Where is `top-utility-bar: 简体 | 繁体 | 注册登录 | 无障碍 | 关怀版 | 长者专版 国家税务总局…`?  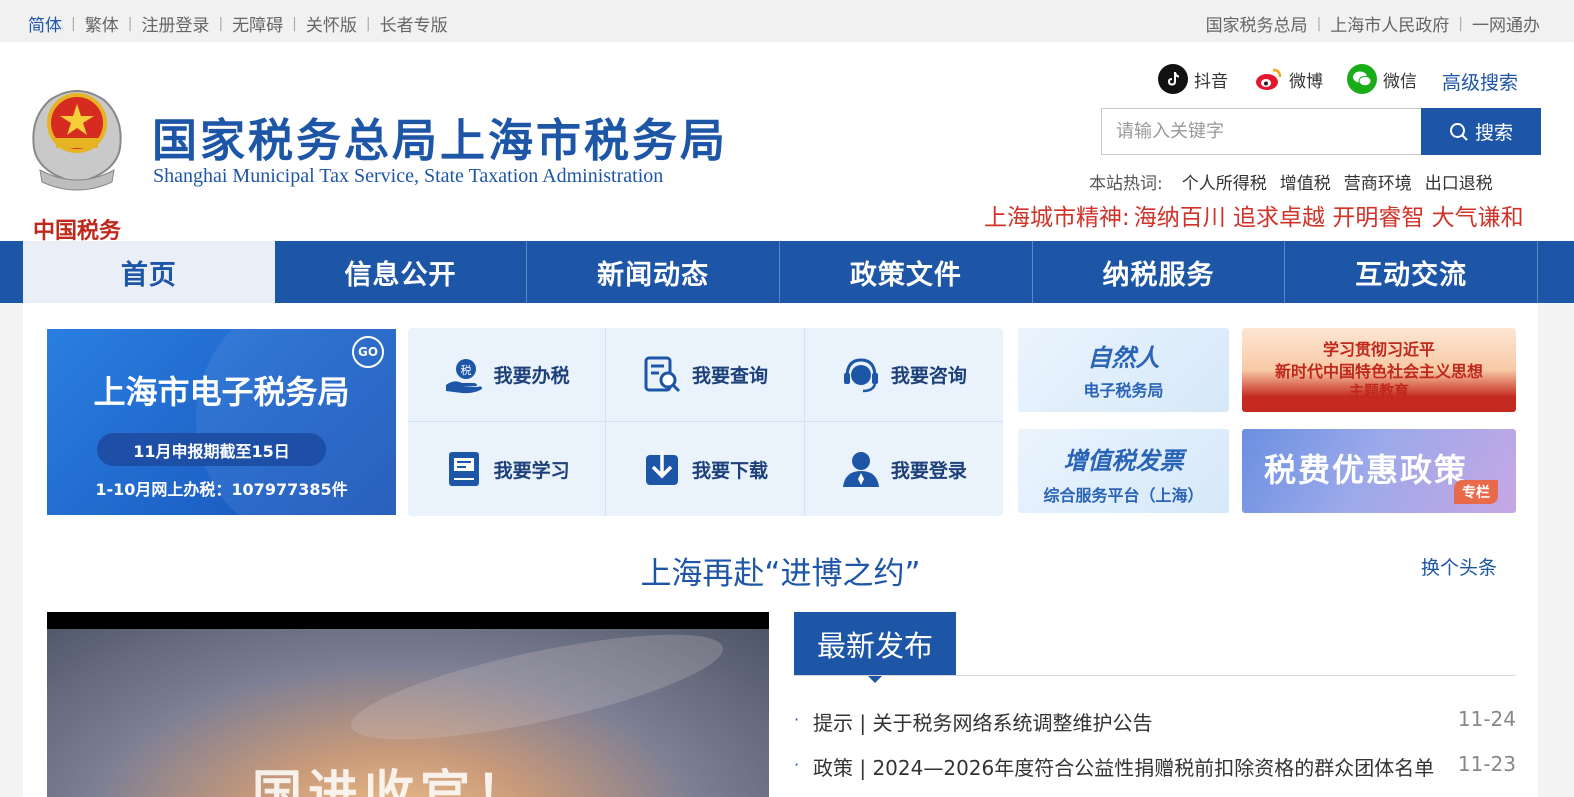
top-utility-bar: 简体 | 繁体 | 注册登录 | 无障碍 | 关怀版 | 长者专版 国家税务总局… is located at coordinates (787, 21).